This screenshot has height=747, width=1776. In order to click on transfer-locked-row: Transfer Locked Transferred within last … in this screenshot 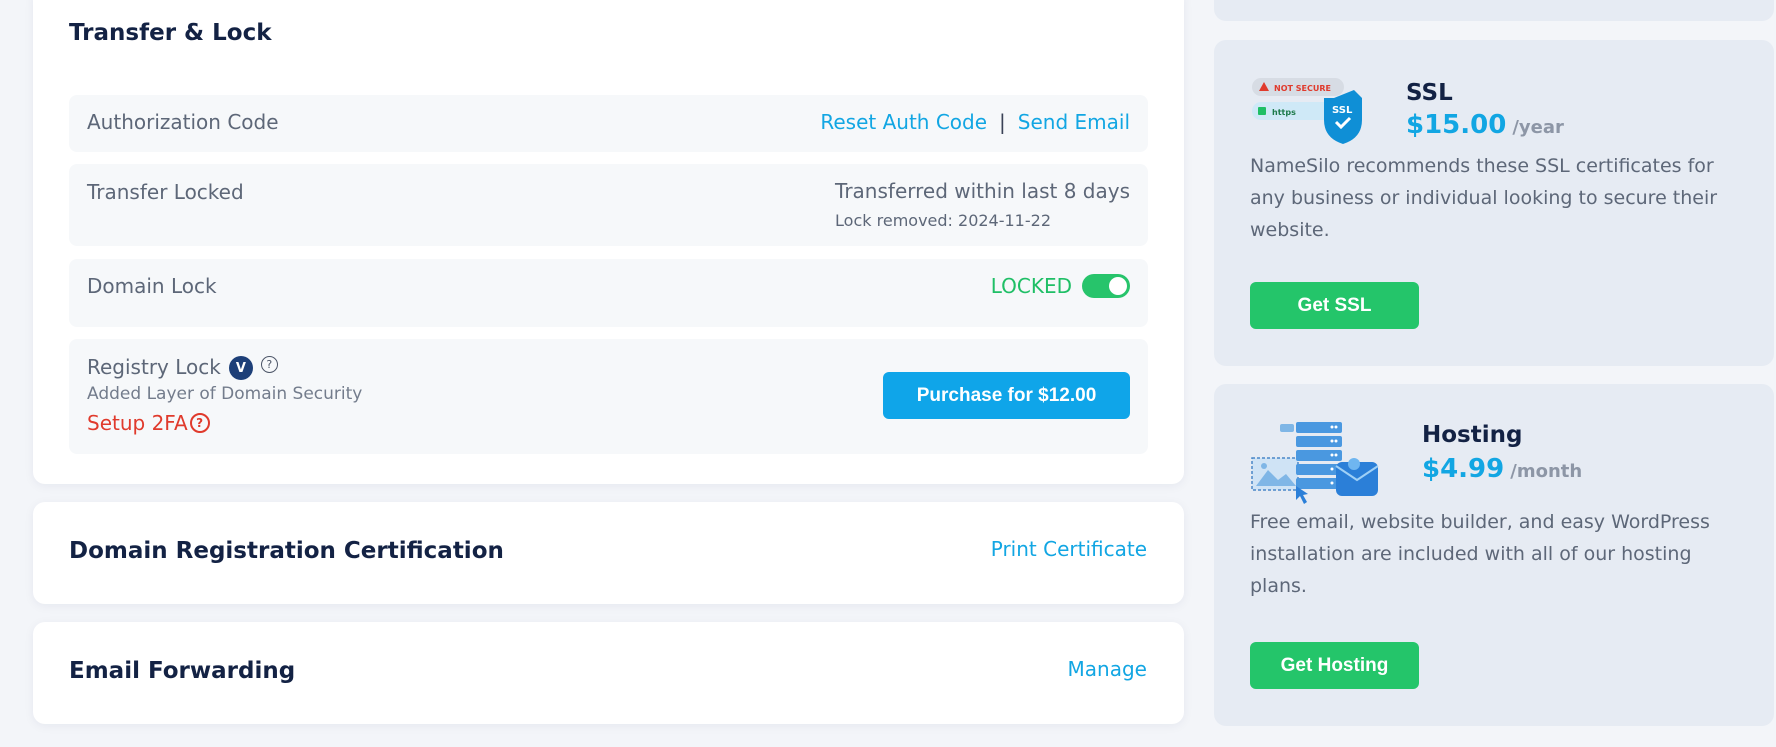, I will do `click(608, 205)`.